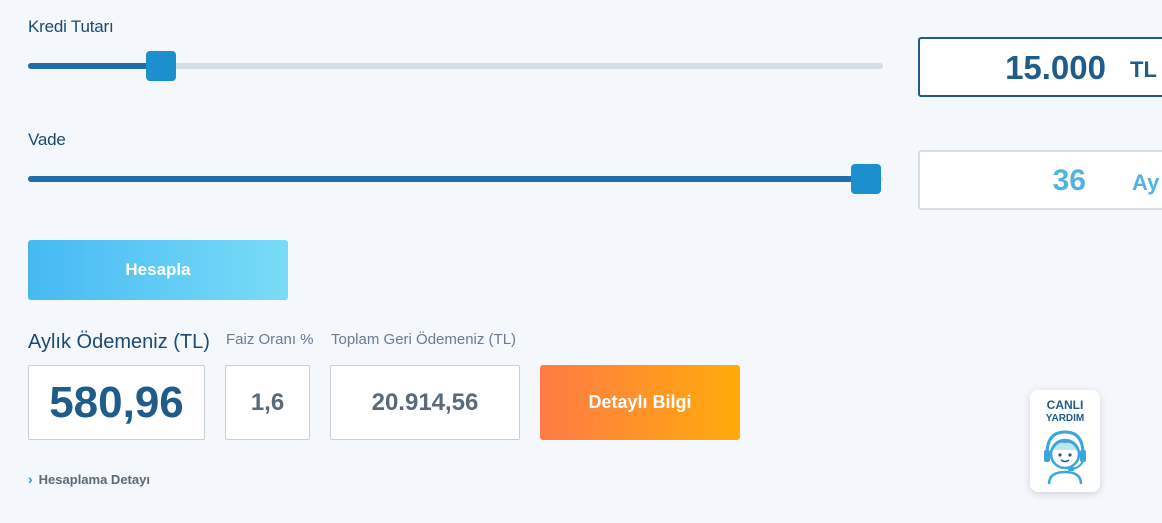  What do you see at coordinates (1065, 457) in the screenshot?
I see `support-agent-icon` at bounding box center [1065, 457].